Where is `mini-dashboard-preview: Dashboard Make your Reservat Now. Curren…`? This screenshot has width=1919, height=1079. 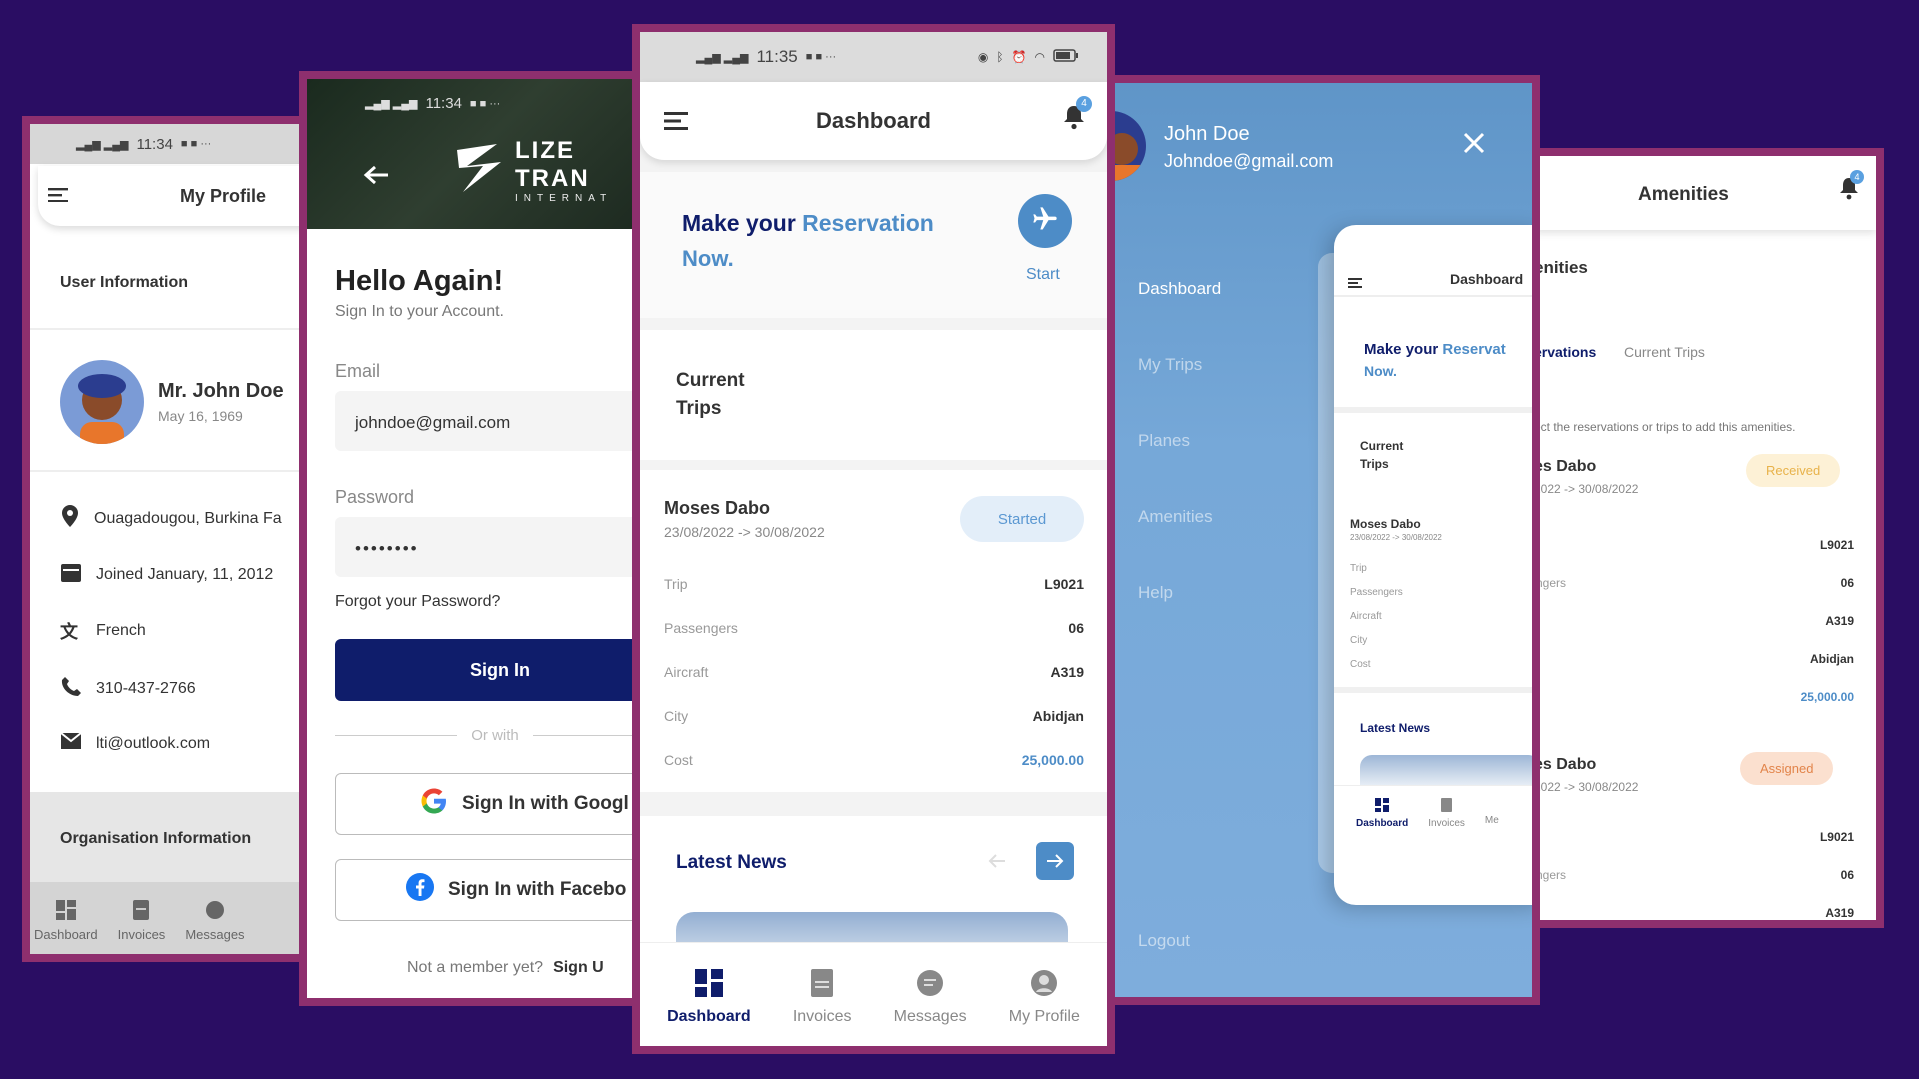 mini-dashboard-preview: Dashboard Make your Reservat Now. Curren… is located at coordinates (1433, 565).